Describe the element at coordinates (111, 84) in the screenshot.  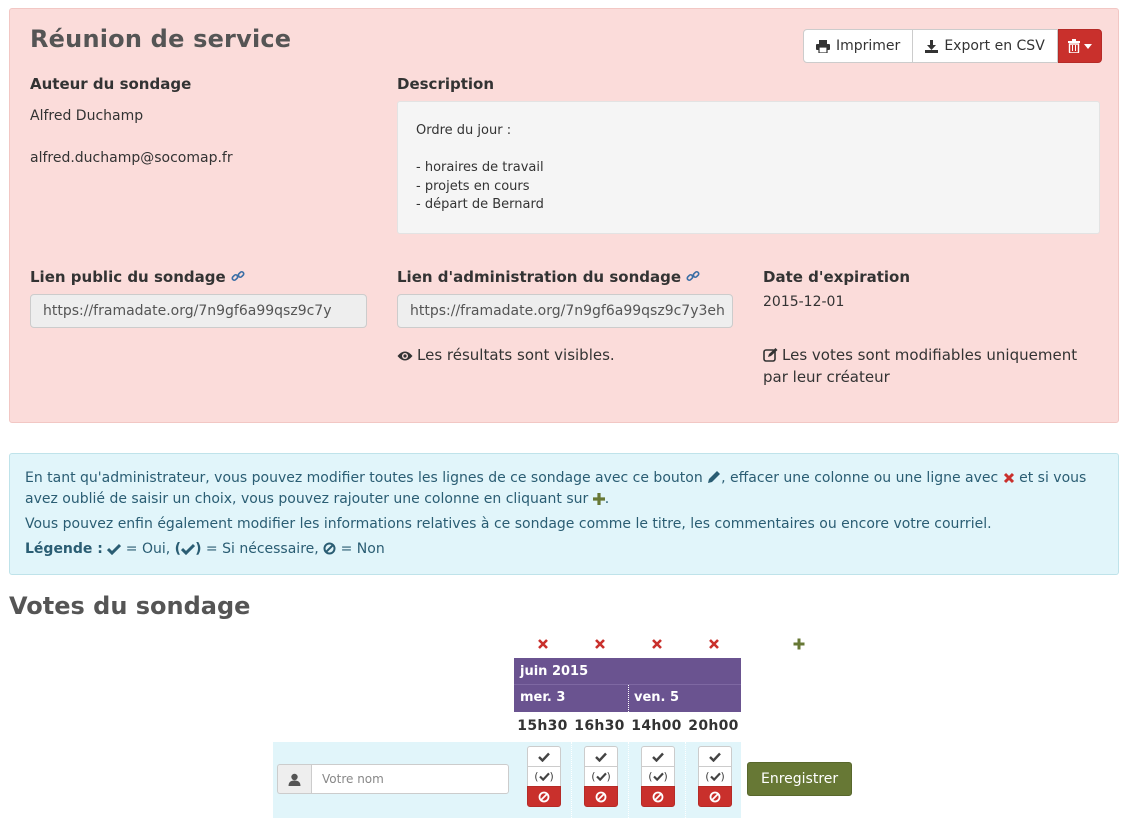
I see `author-label: Auteur du sondage` at that location.